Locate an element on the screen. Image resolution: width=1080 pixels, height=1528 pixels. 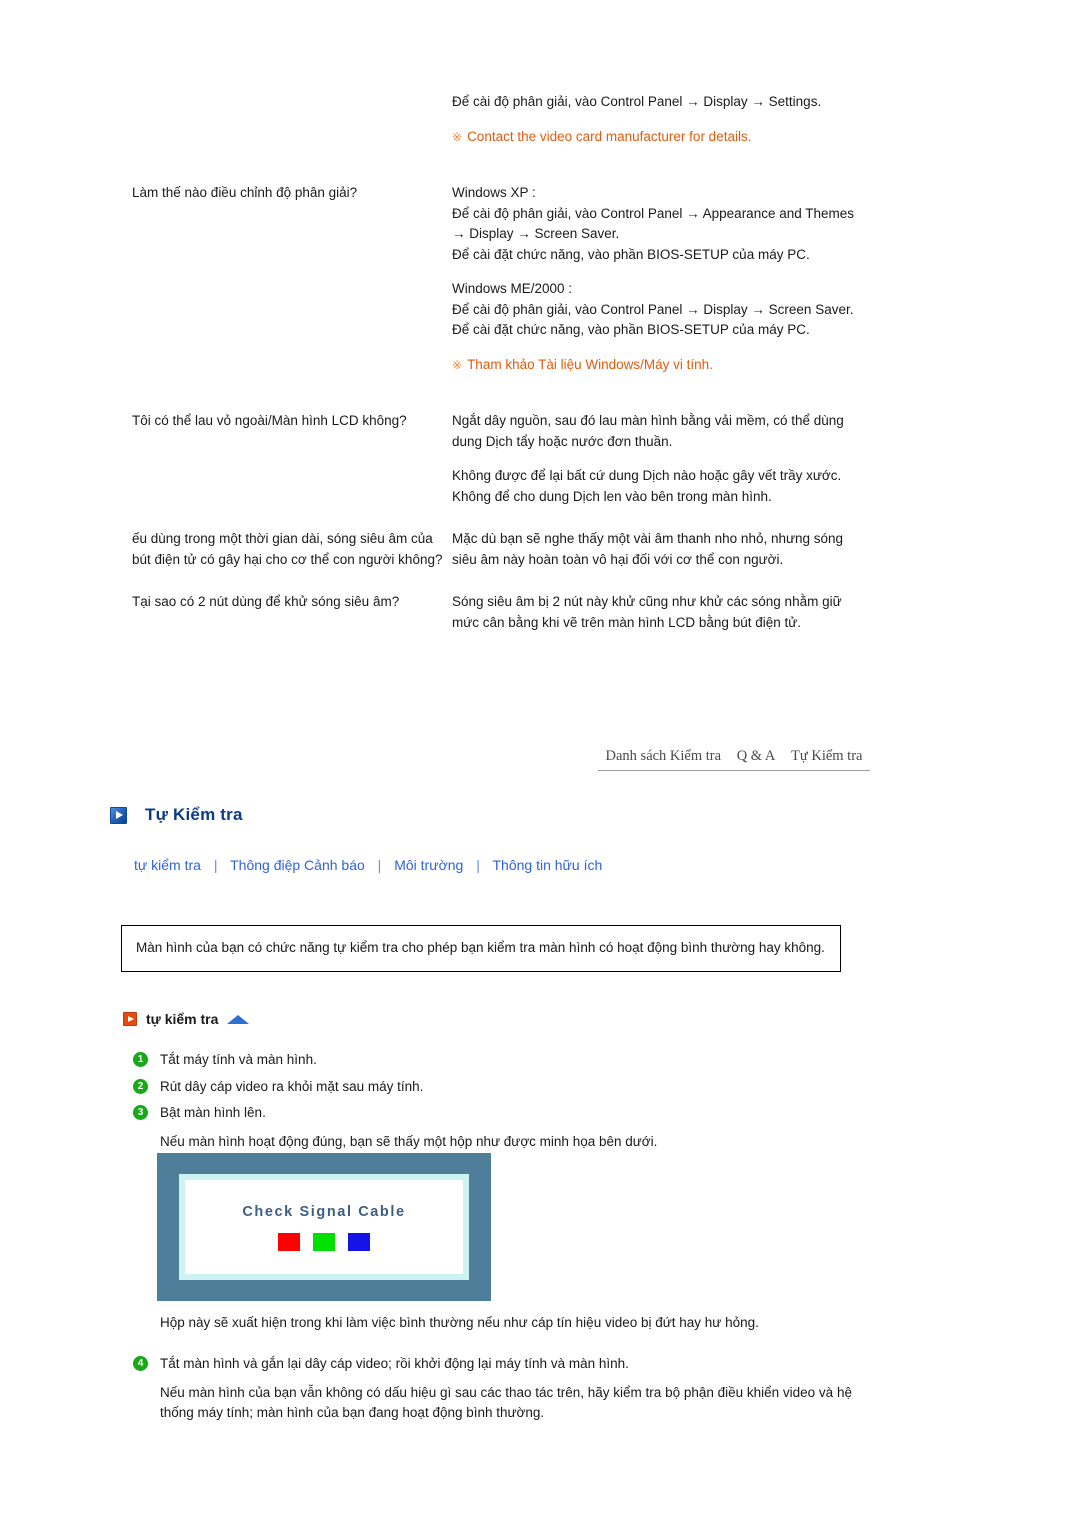
sublink-environment: Môi trường is located at coordinates (428, 865).